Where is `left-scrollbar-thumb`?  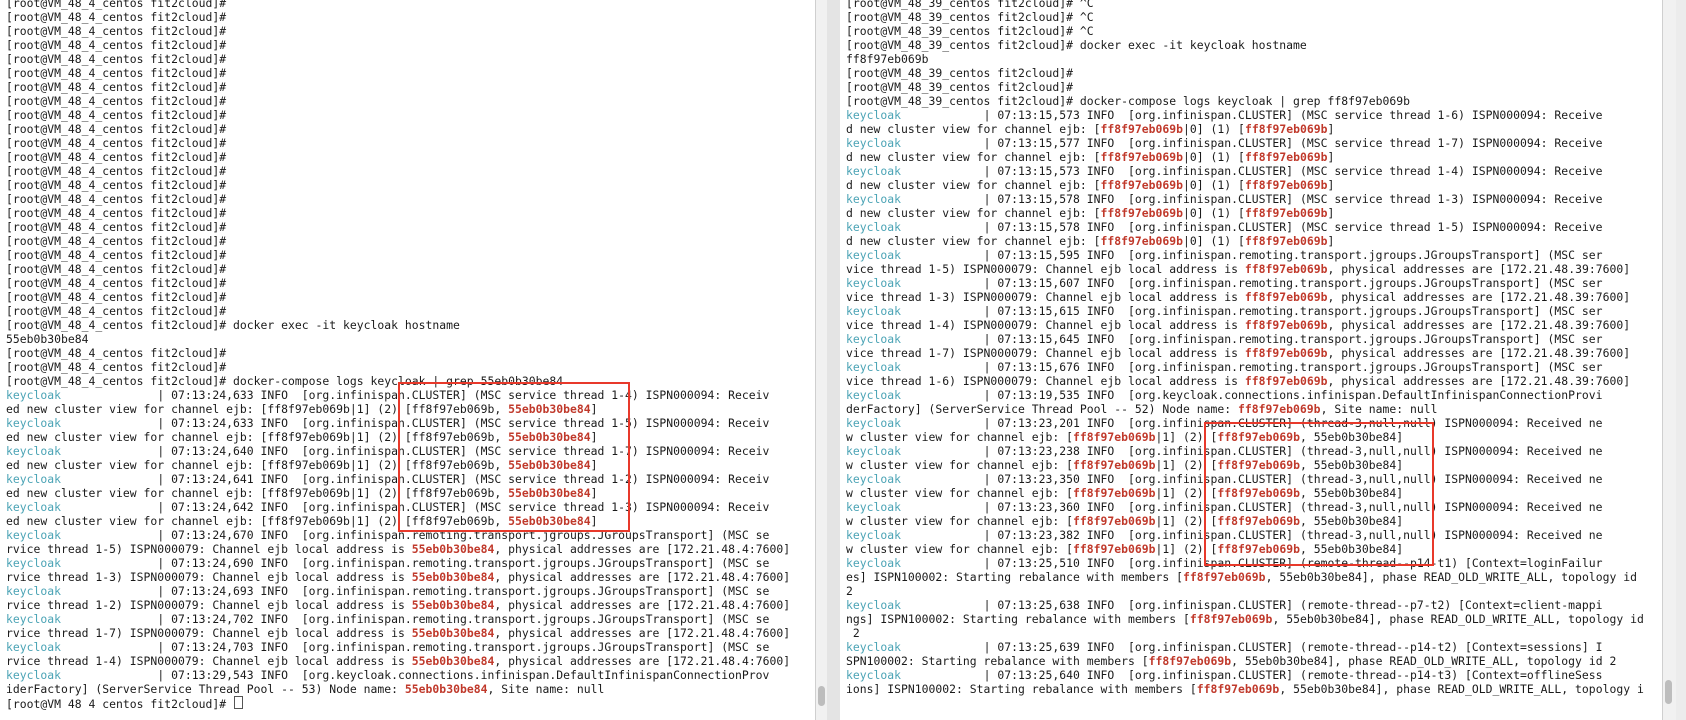
left-scrollbar-thumb is located at coordinates (821, 696).